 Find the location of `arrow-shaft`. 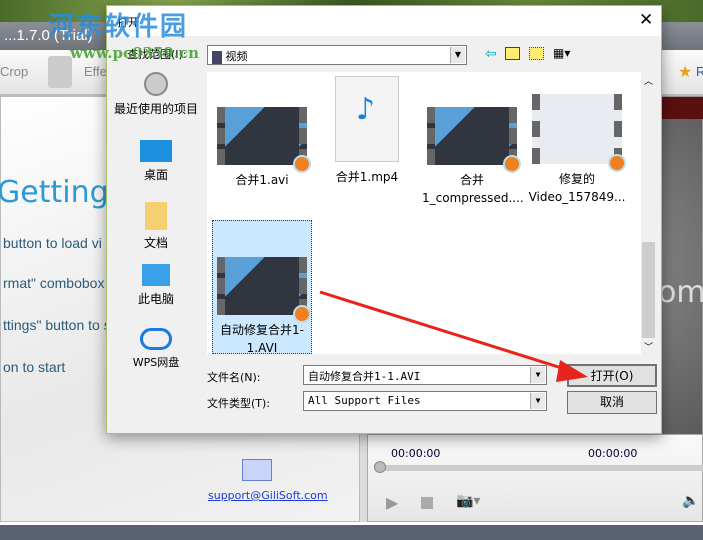

arrow-shaft is located at coordinates (444, 331).